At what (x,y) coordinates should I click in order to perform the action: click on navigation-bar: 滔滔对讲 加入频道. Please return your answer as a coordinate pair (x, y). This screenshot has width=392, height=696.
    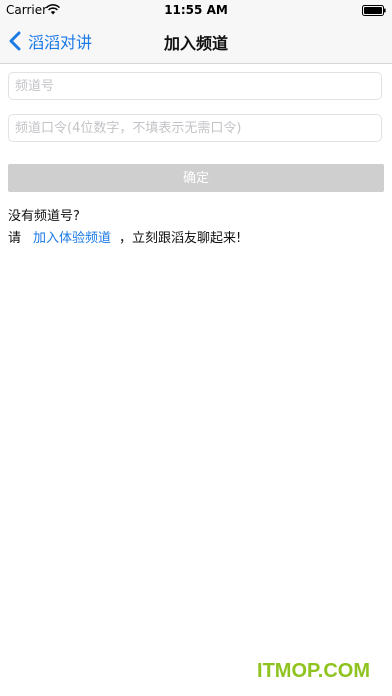
    Looking at the image, I should click on (196, 42).